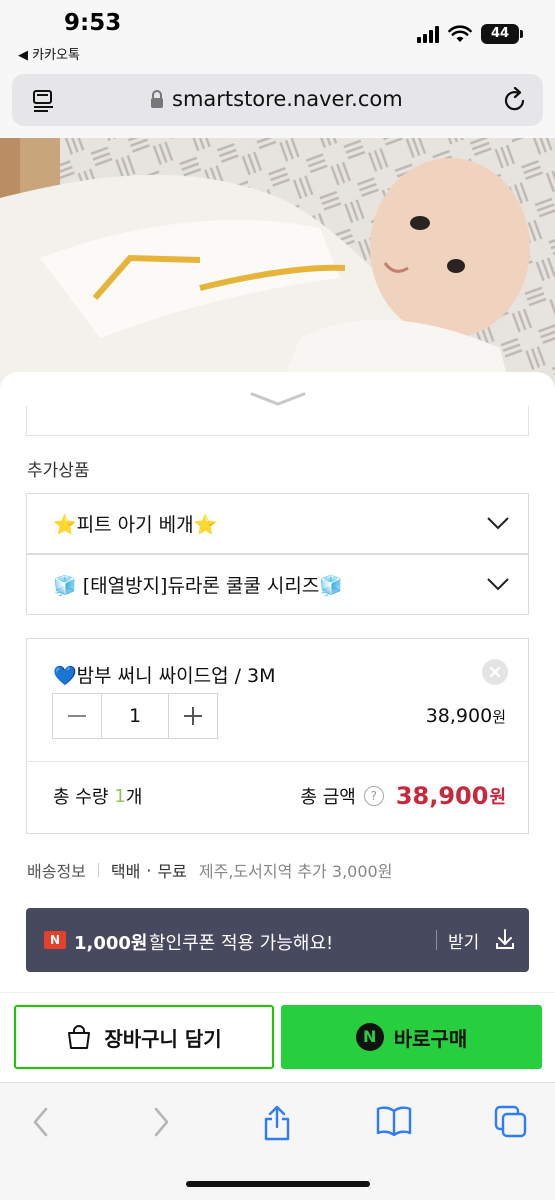 The width and height of the screenshot is (555, 1200). What do you see at coordinates (497, 797) in the screenshot?
I see `total-amount-unit: 원` at bounding box center [497, 797].